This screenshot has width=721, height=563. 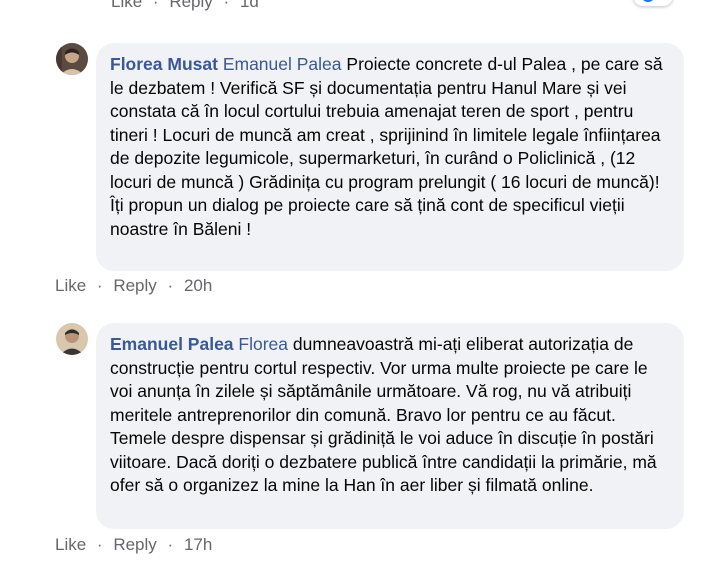 What do you see at coordinates (164, 64) in the screenshot?
I see `comment-author: Florea Musat` at bounding box center [164, 64].